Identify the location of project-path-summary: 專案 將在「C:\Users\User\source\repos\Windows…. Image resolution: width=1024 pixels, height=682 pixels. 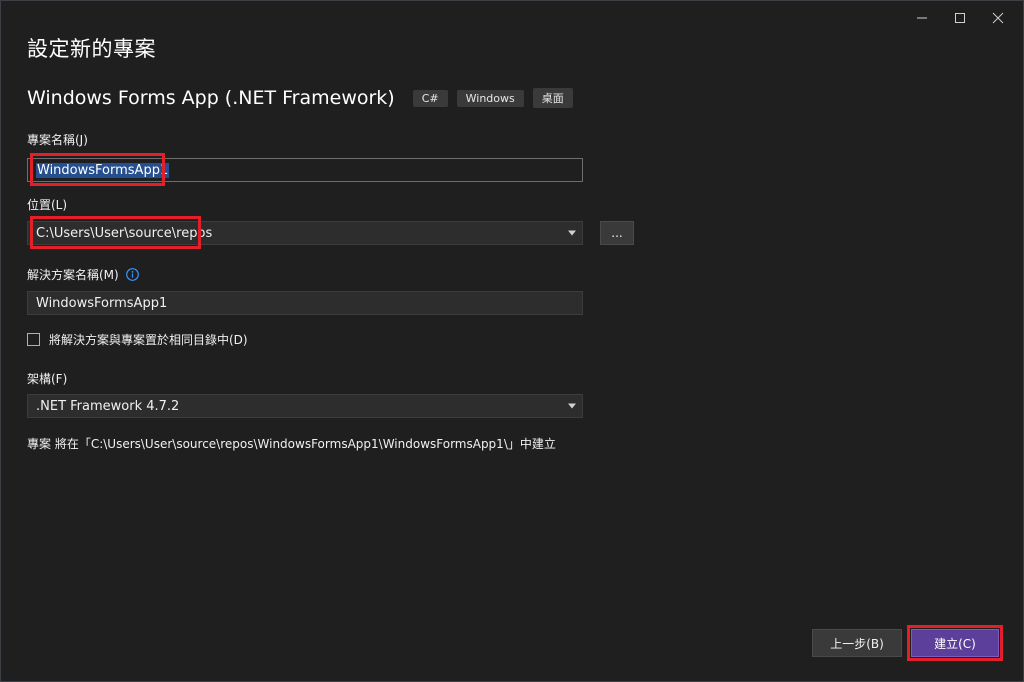
(291, 444).